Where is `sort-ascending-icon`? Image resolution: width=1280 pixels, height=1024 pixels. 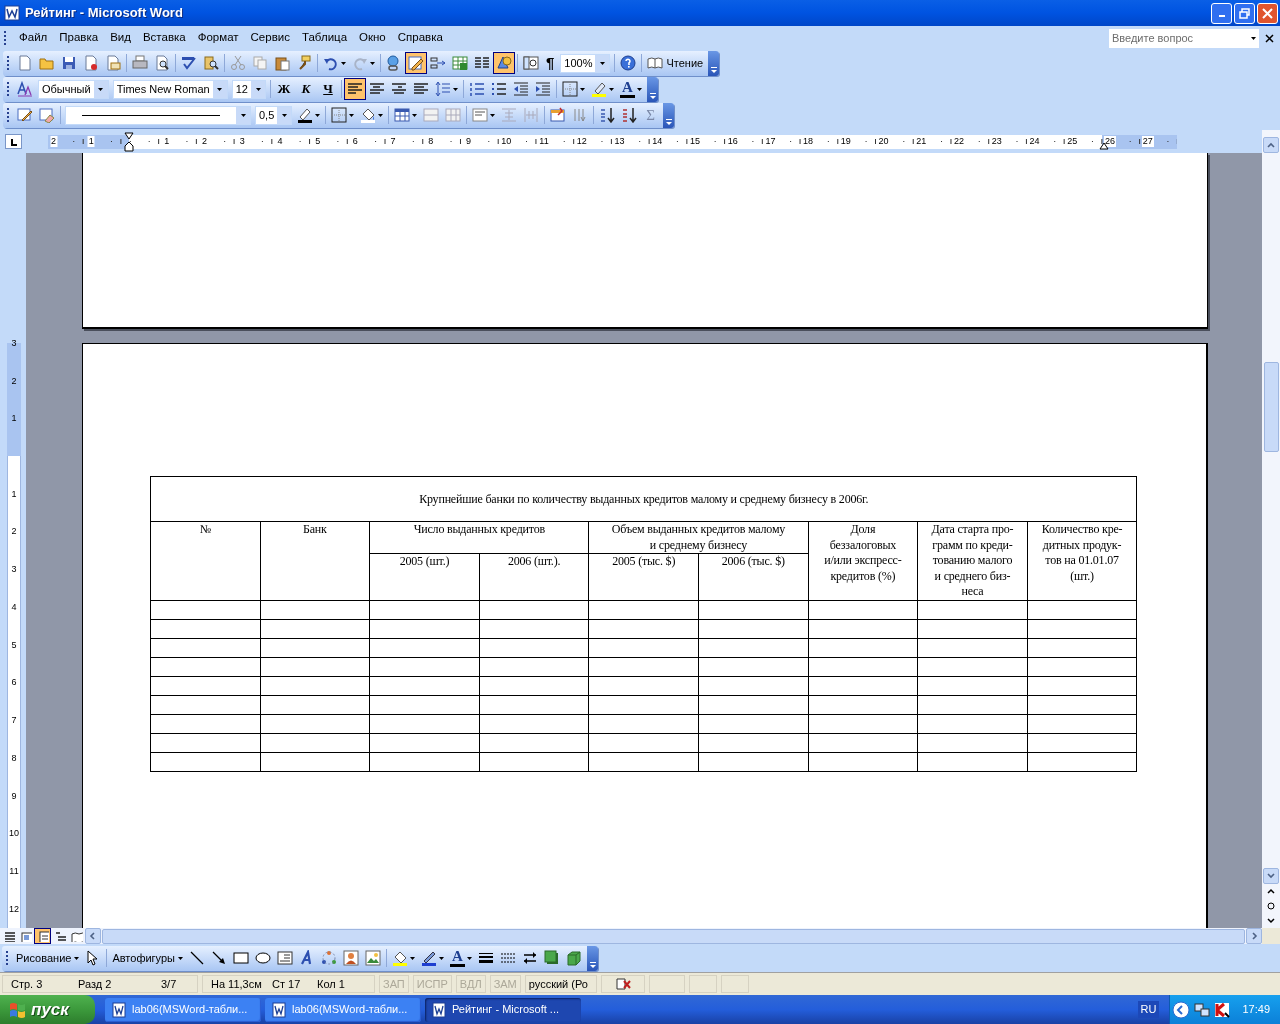
sort-ascending-icon is located at coordinates (607, 115).